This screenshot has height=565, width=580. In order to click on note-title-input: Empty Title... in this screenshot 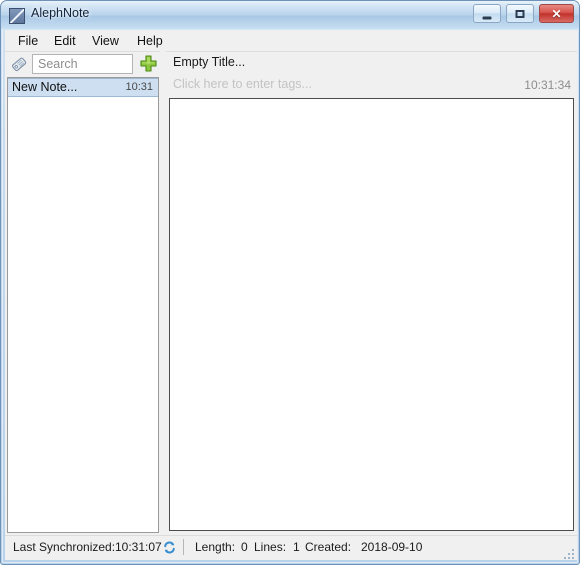, I will do `click(209, 62)`.